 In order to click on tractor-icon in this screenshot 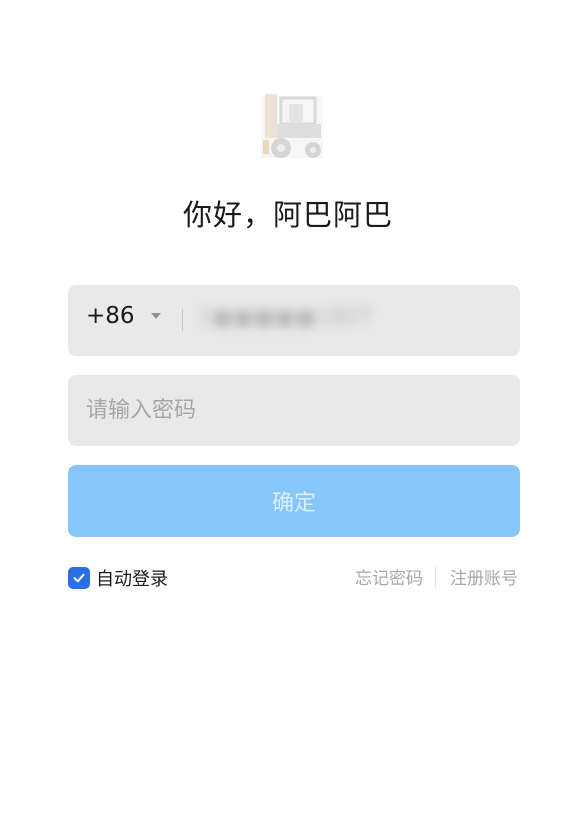, I will do `click(292, 126)`.